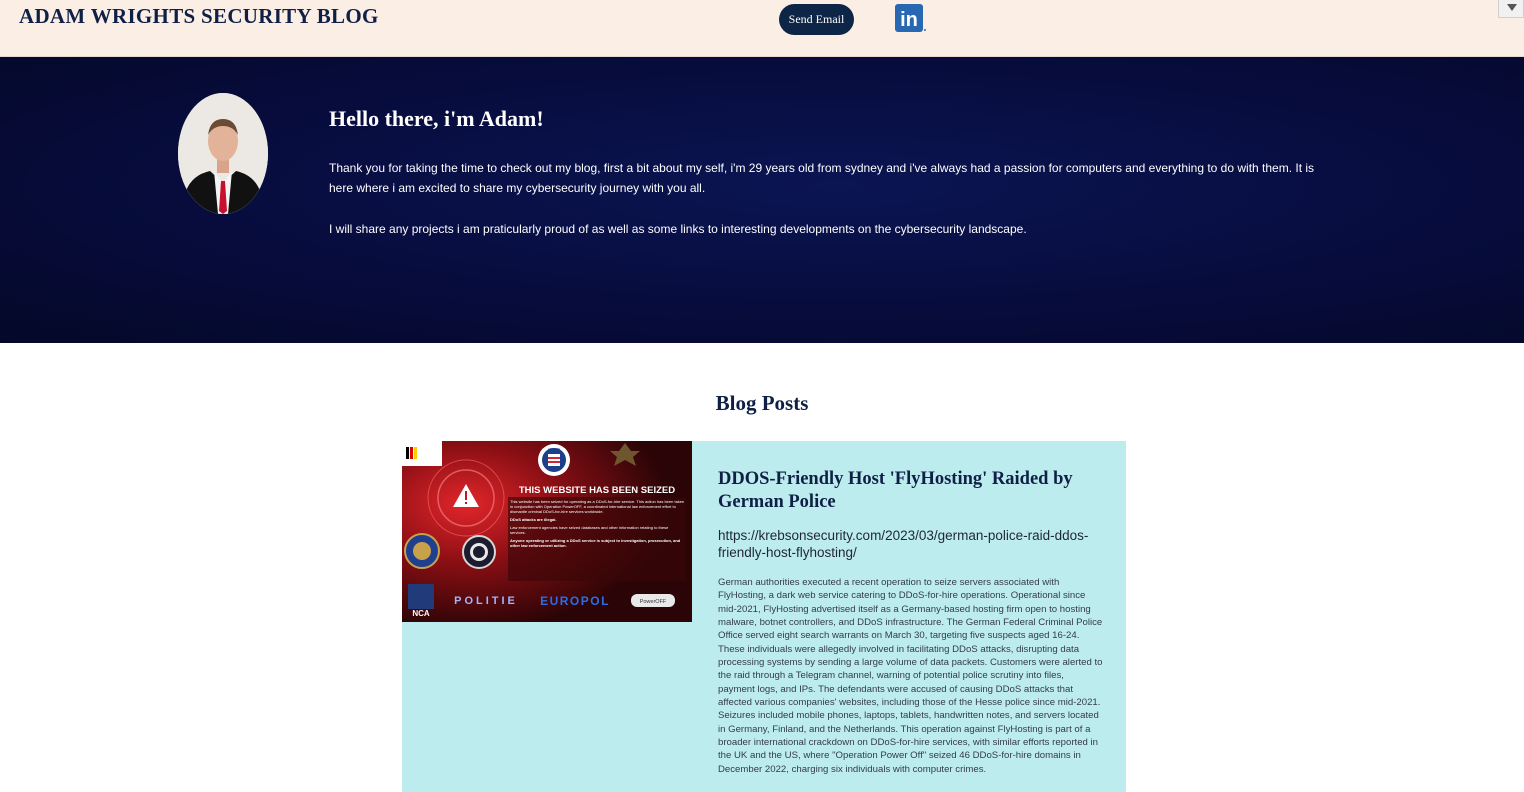 This screenshot has height=792, width=1524. Describe the element at coordinates (762, 28) in the screenshot. I see `site-header: ADAM WRIGHTS SECURITY BLOG Send Email in` at that location.